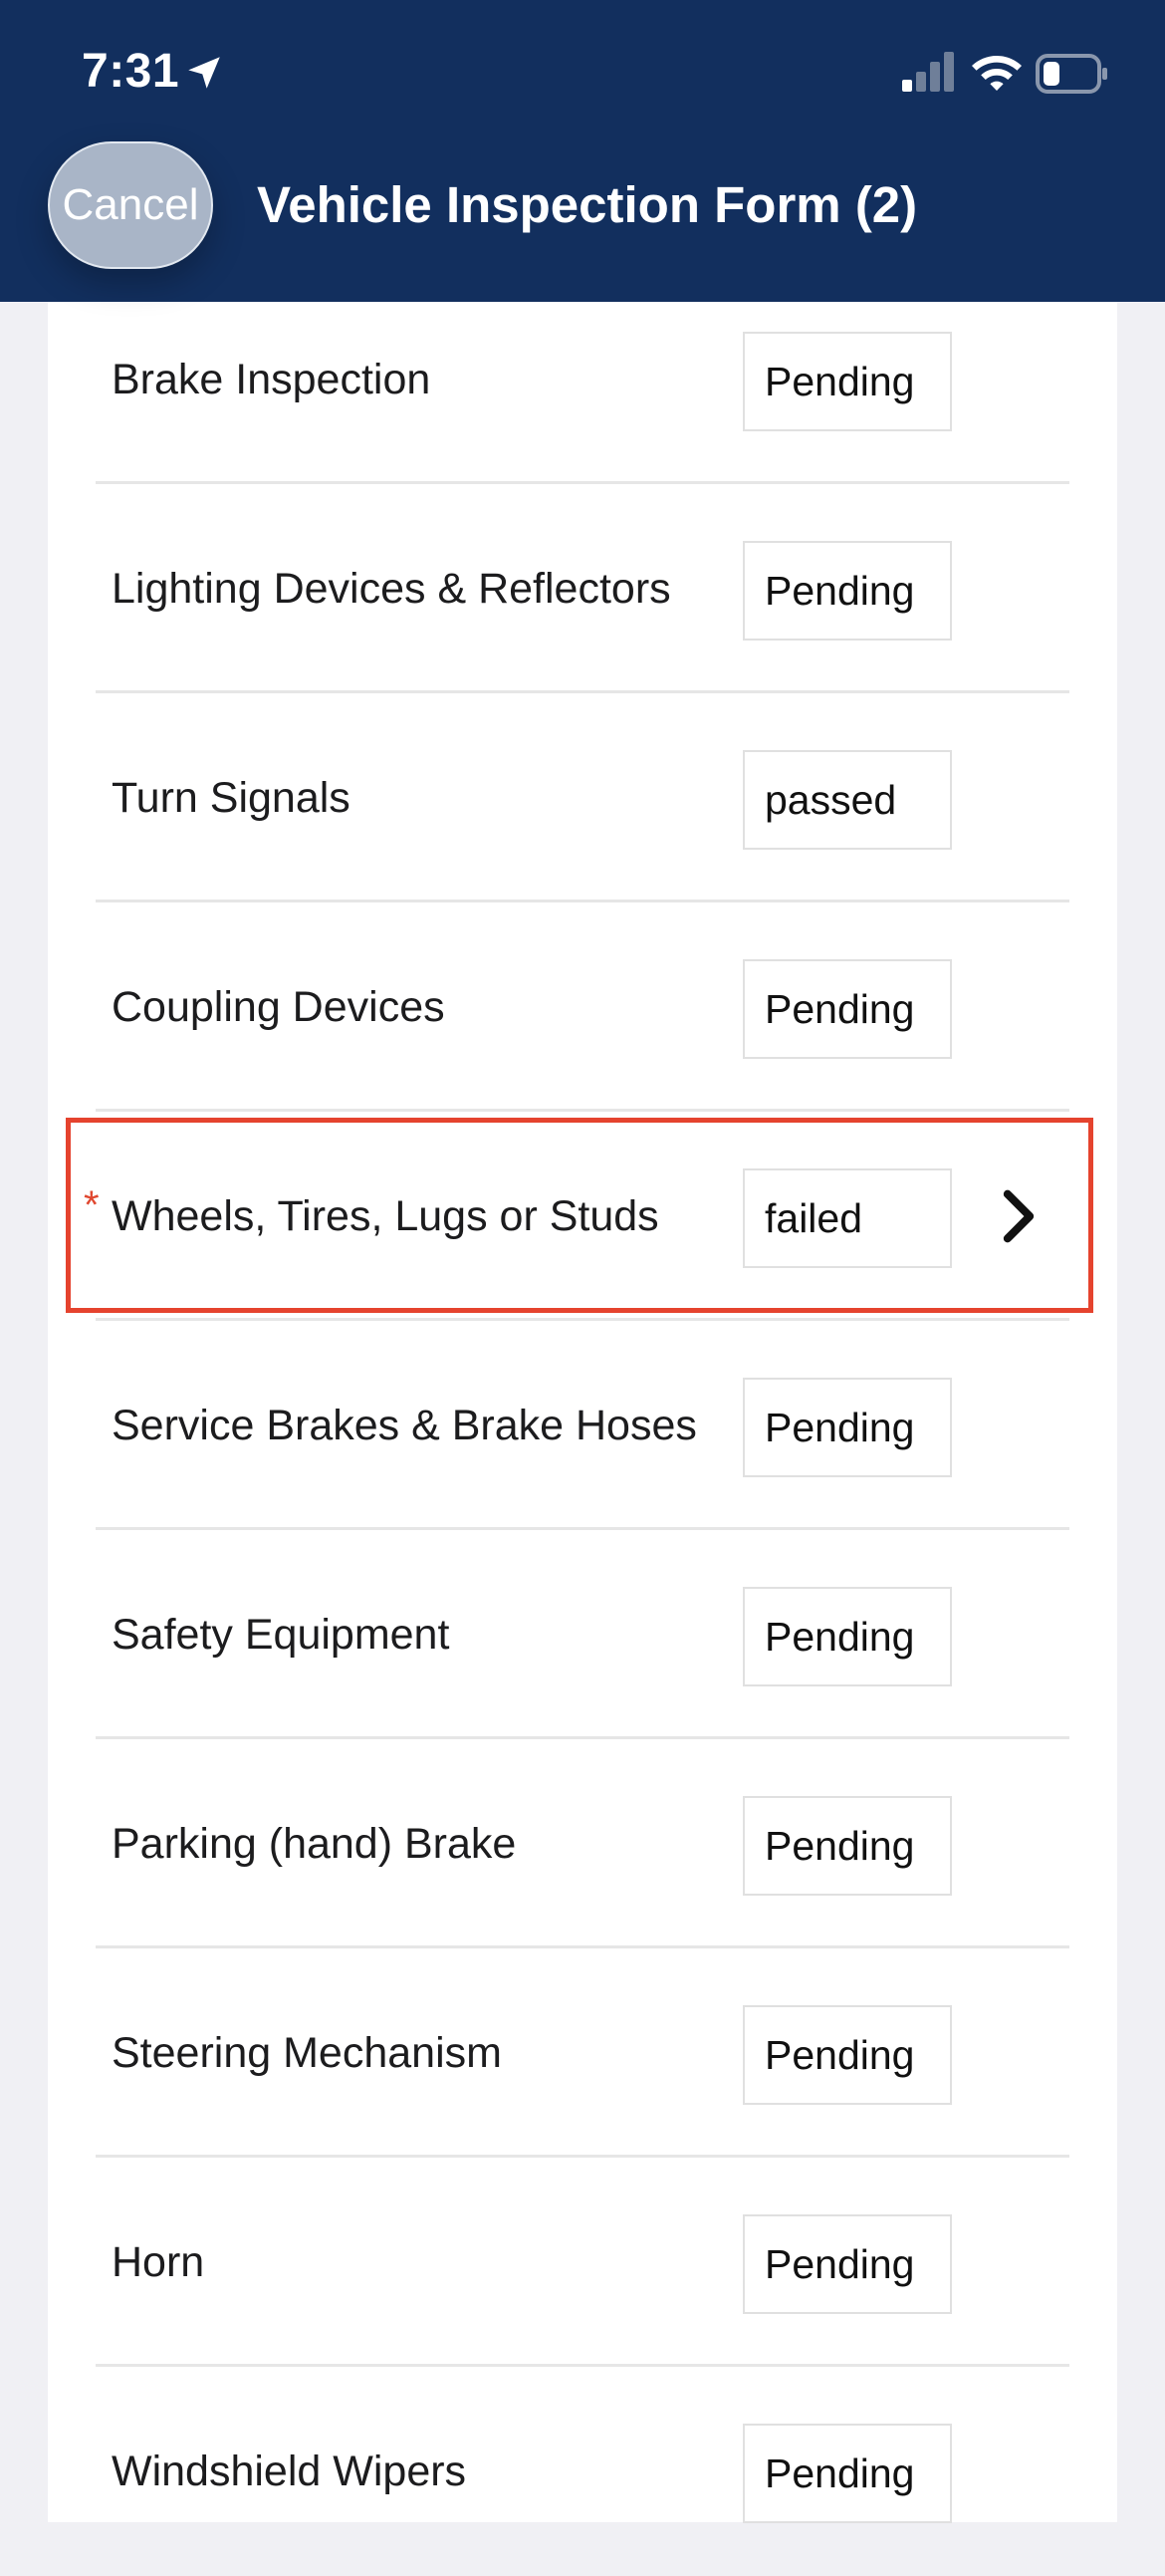 This screenshot has height=2576, width=1165. Describe the element at coordinates (281, 1634) in the screenshot. I see `row-label: Safety Equipment` at that location.